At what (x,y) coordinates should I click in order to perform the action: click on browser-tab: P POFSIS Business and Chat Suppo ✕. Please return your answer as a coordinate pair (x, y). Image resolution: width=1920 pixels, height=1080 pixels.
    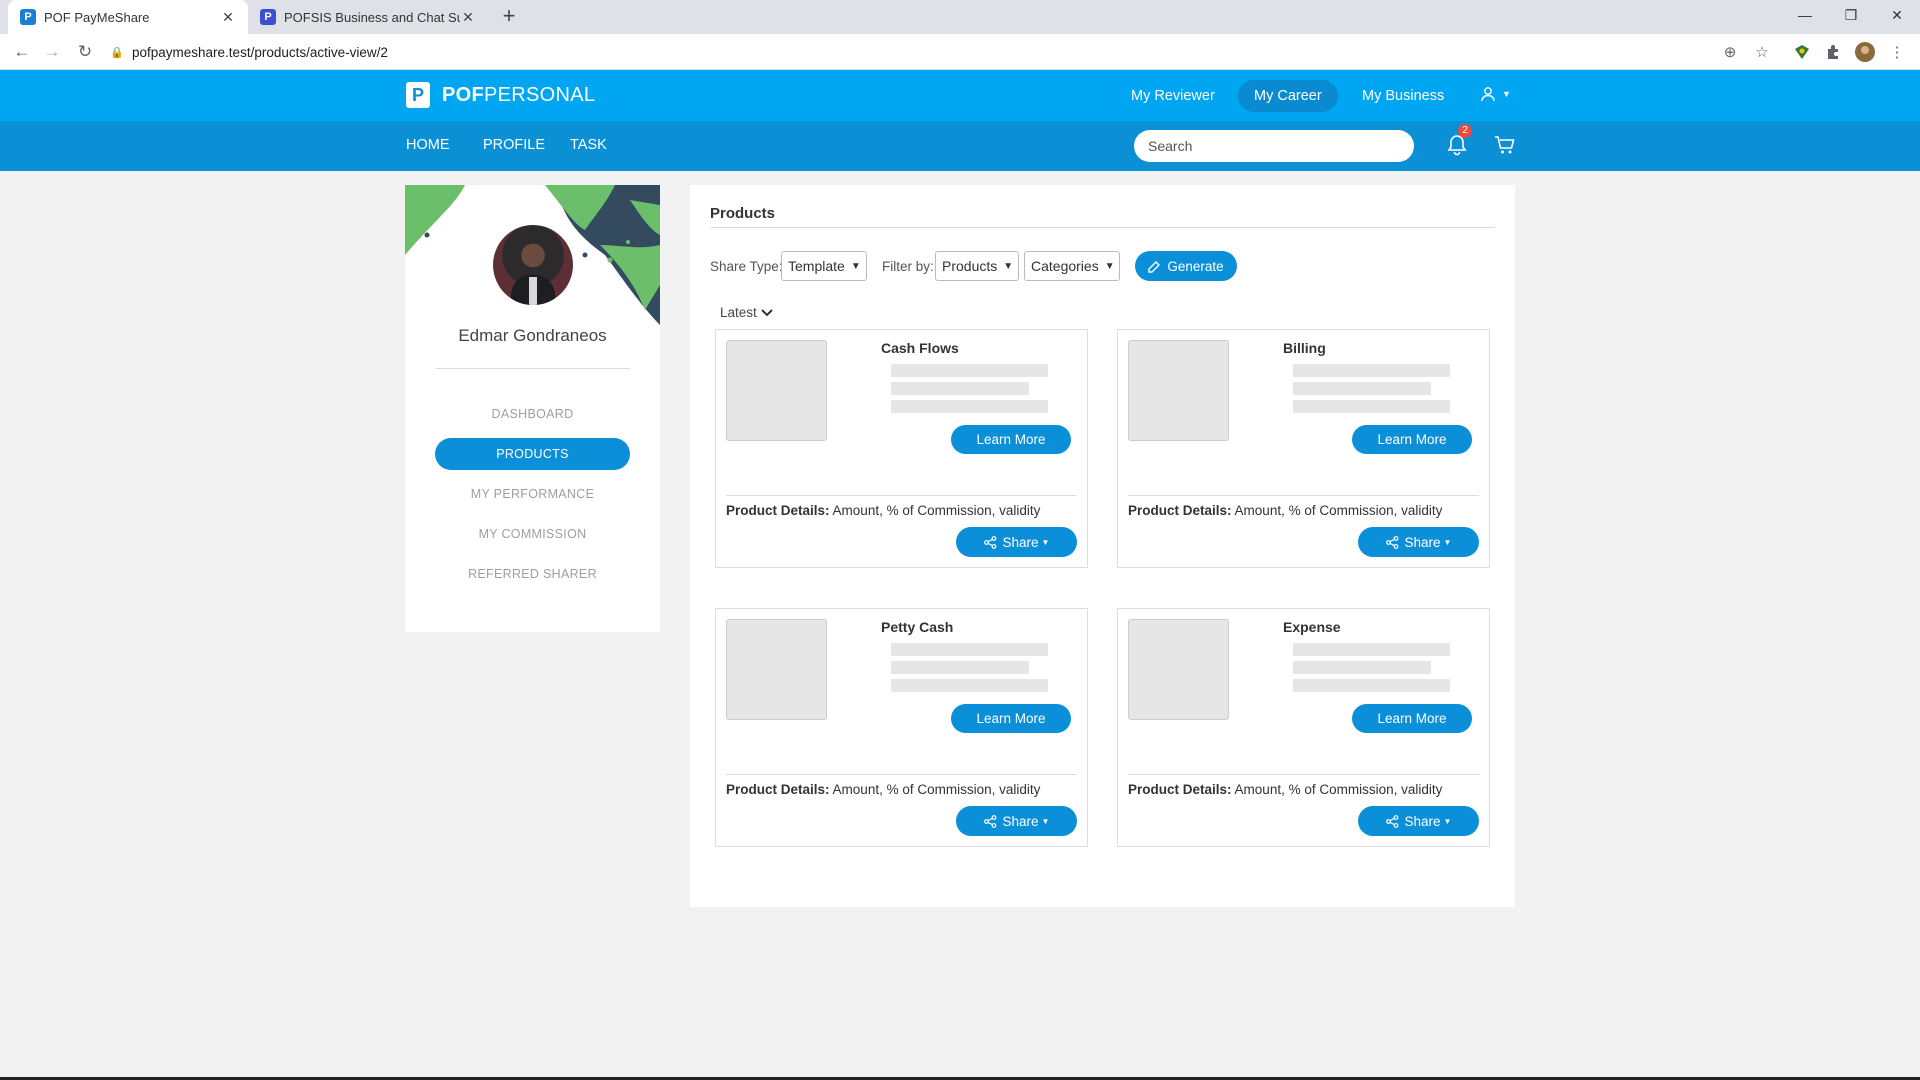
    Looking at the image, I should click on (368, 17).